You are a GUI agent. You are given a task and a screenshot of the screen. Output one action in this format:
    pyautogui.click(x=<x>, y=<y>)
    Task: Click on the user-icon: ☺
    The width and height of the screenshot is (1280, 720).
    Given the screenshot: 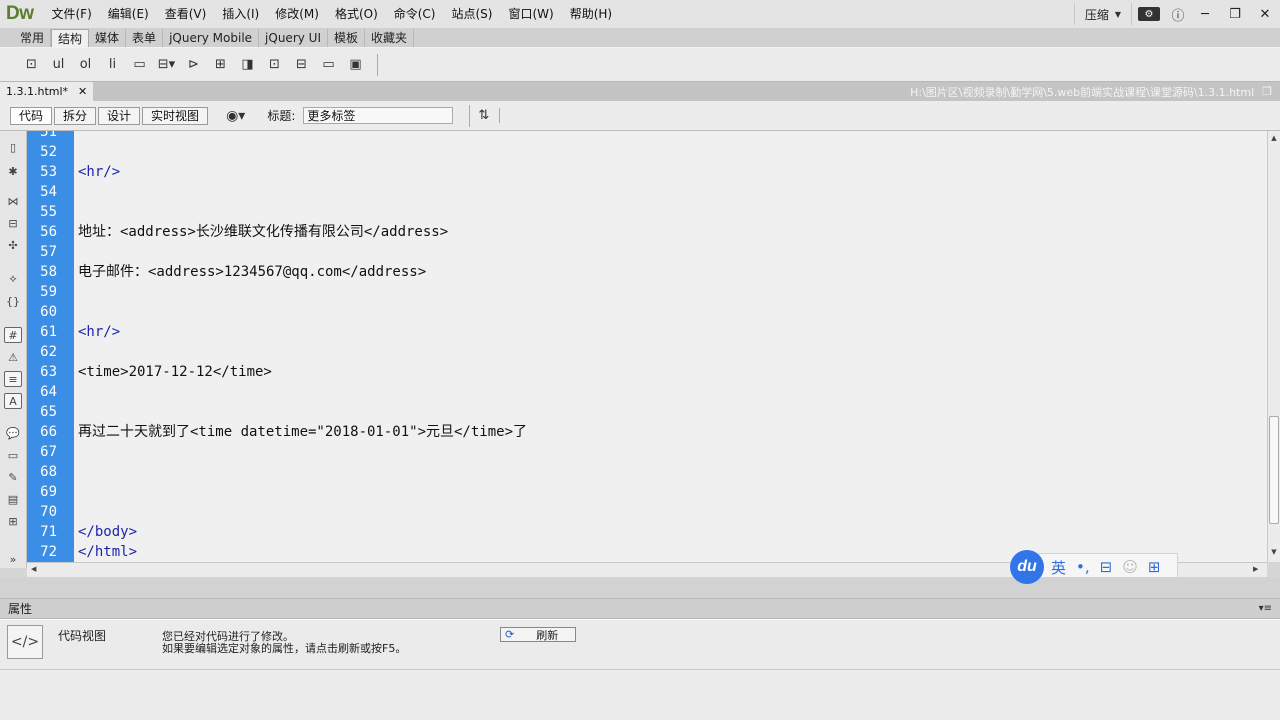 What is the action you would take?
    pyautogui.click(x=1130, y=567)
    